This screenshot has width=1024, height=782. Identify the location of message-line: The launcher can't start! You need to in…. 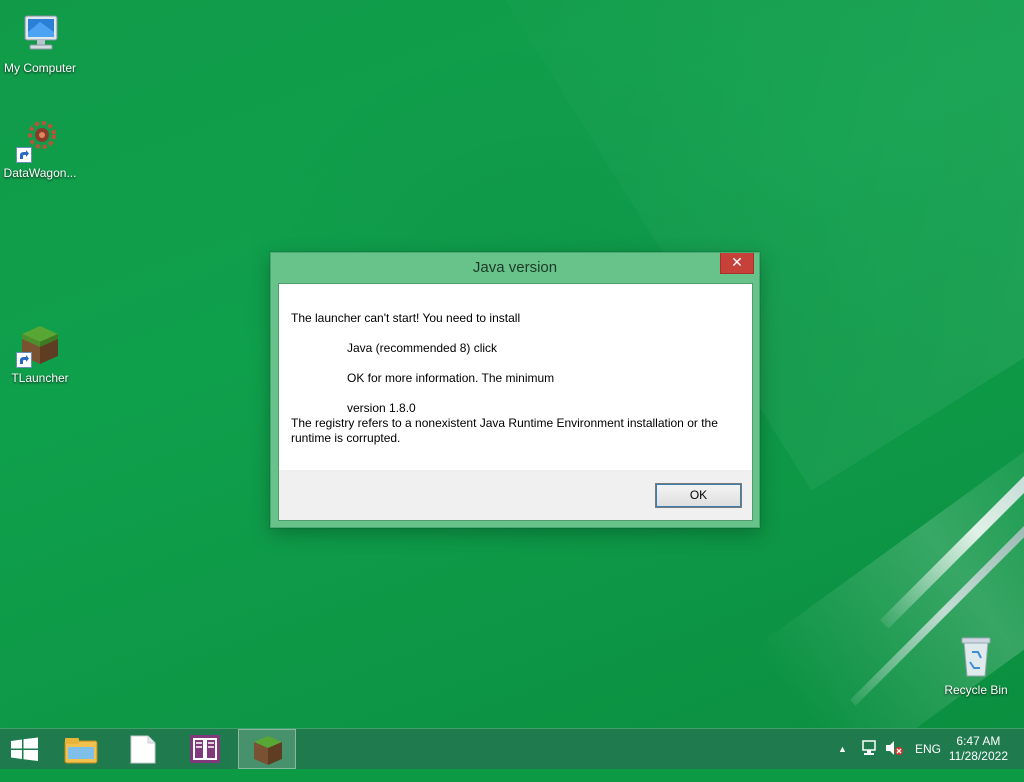
(406, 318).